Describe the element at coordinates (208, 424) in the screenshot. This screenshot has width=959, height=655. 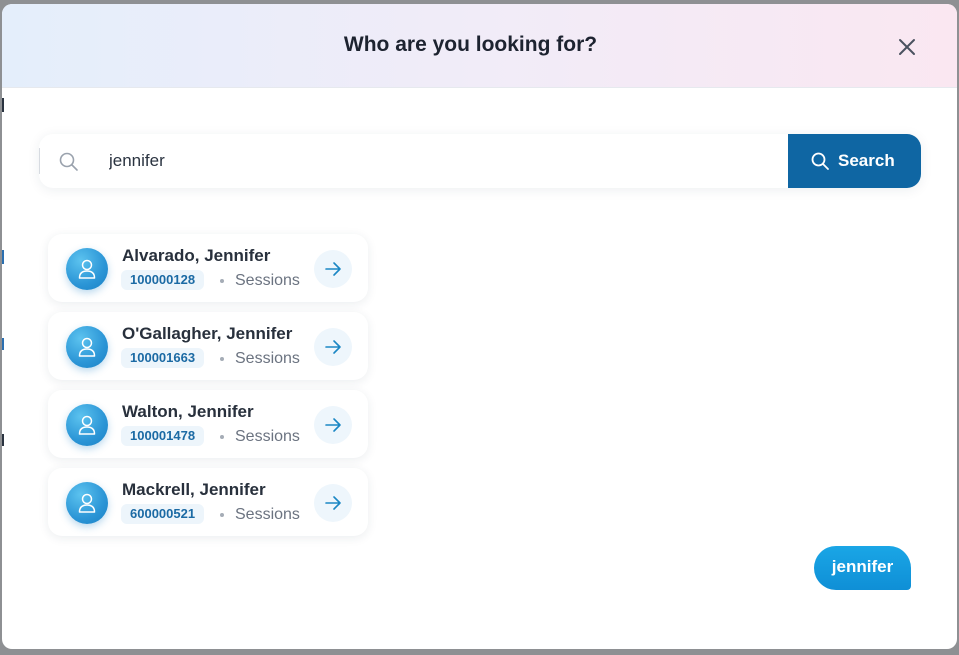
I see `result-card: Walton, Jennifer 100001478 Sessions` at that location.